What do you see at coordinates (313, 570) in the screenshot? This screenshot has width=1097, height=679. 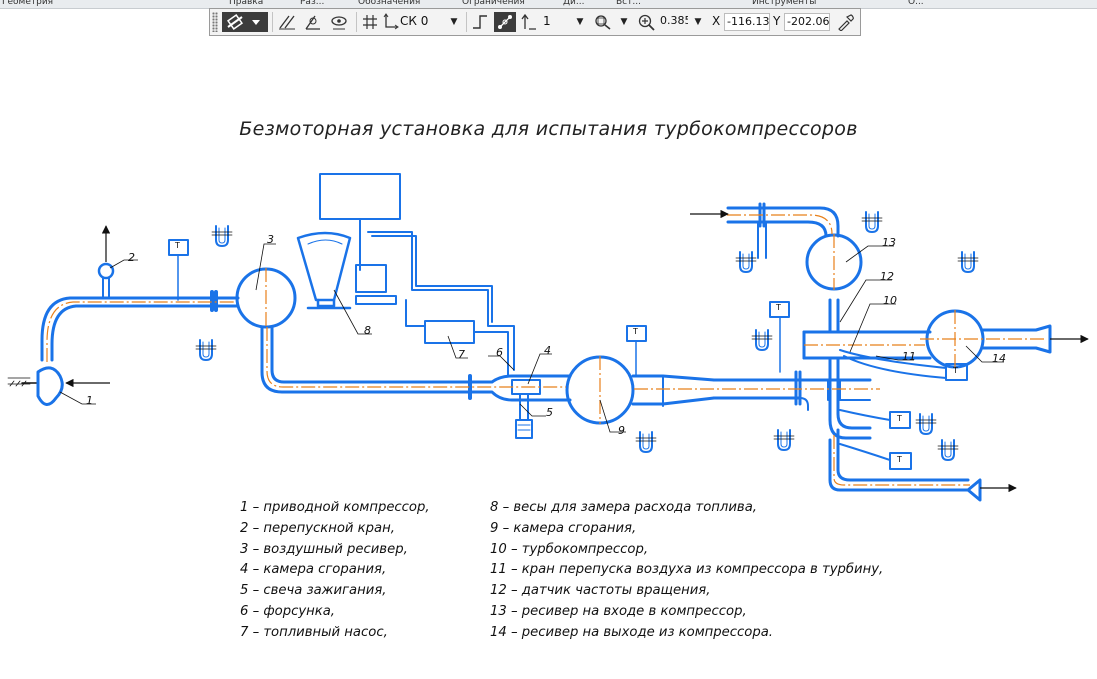 I see `legend-item: 4 – камера сгорания,` at bounding box center [313, 570].